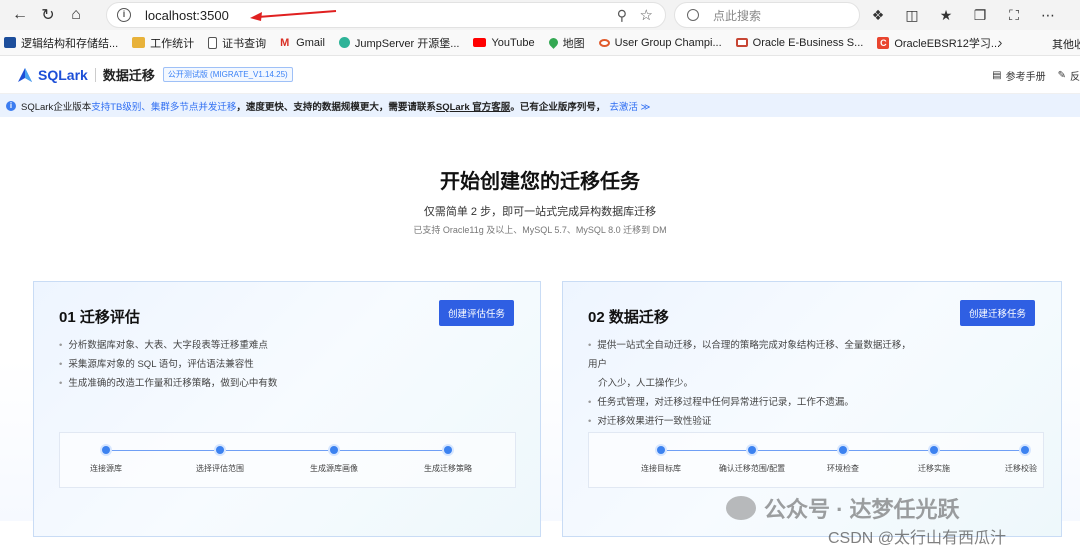  I want to click on activate-link: 去激活 ≫, so click(629, 106).